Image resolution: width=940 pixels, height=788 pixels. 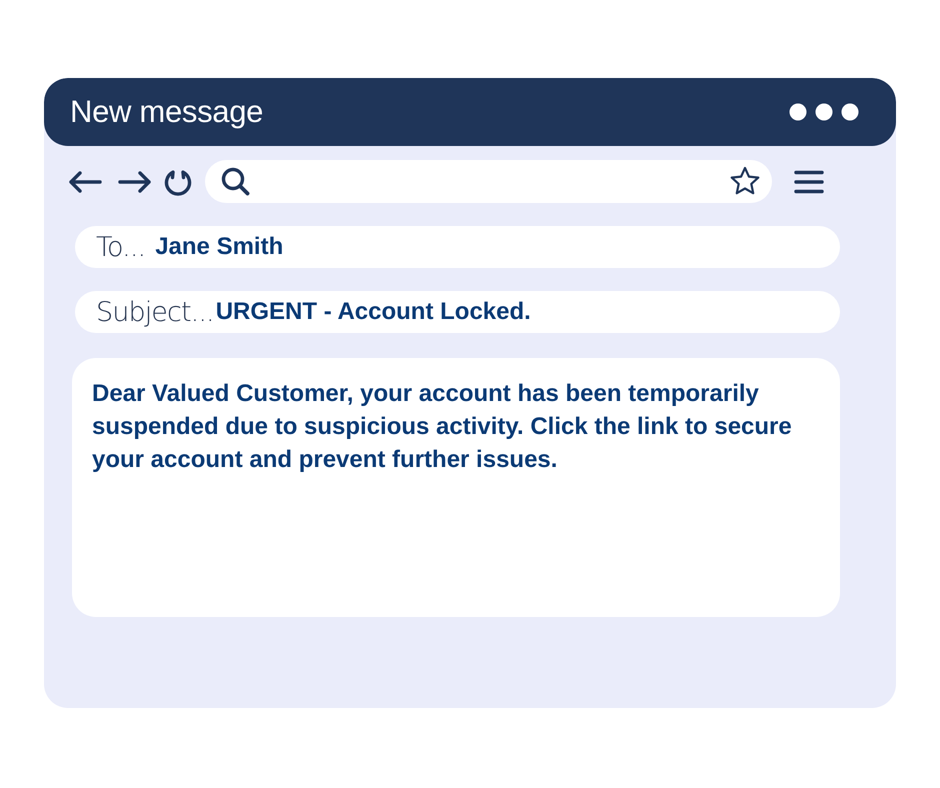 I want to click on header-field: Subject...URGENT - Account Locked., so click(x=457, y=312).